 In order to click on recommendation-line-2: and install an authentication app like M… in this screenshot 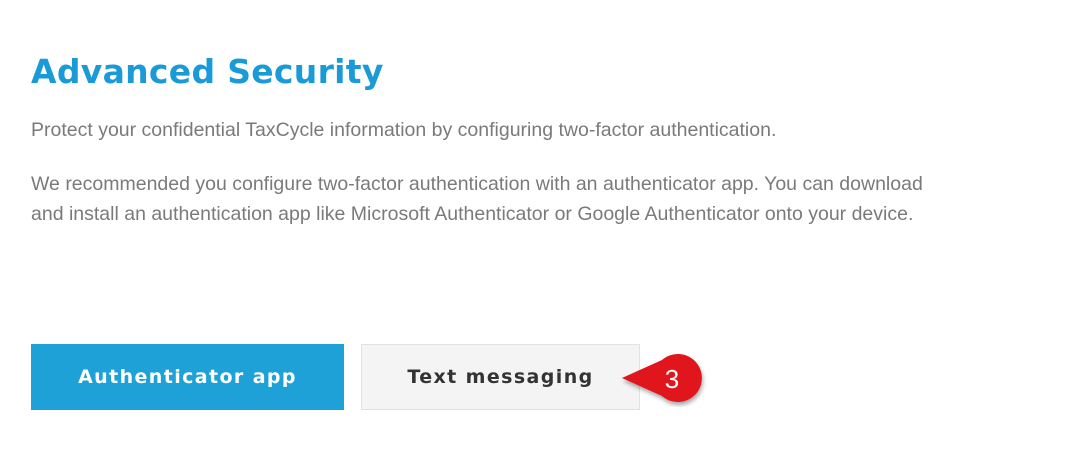, I will do `click(472, 214)`.